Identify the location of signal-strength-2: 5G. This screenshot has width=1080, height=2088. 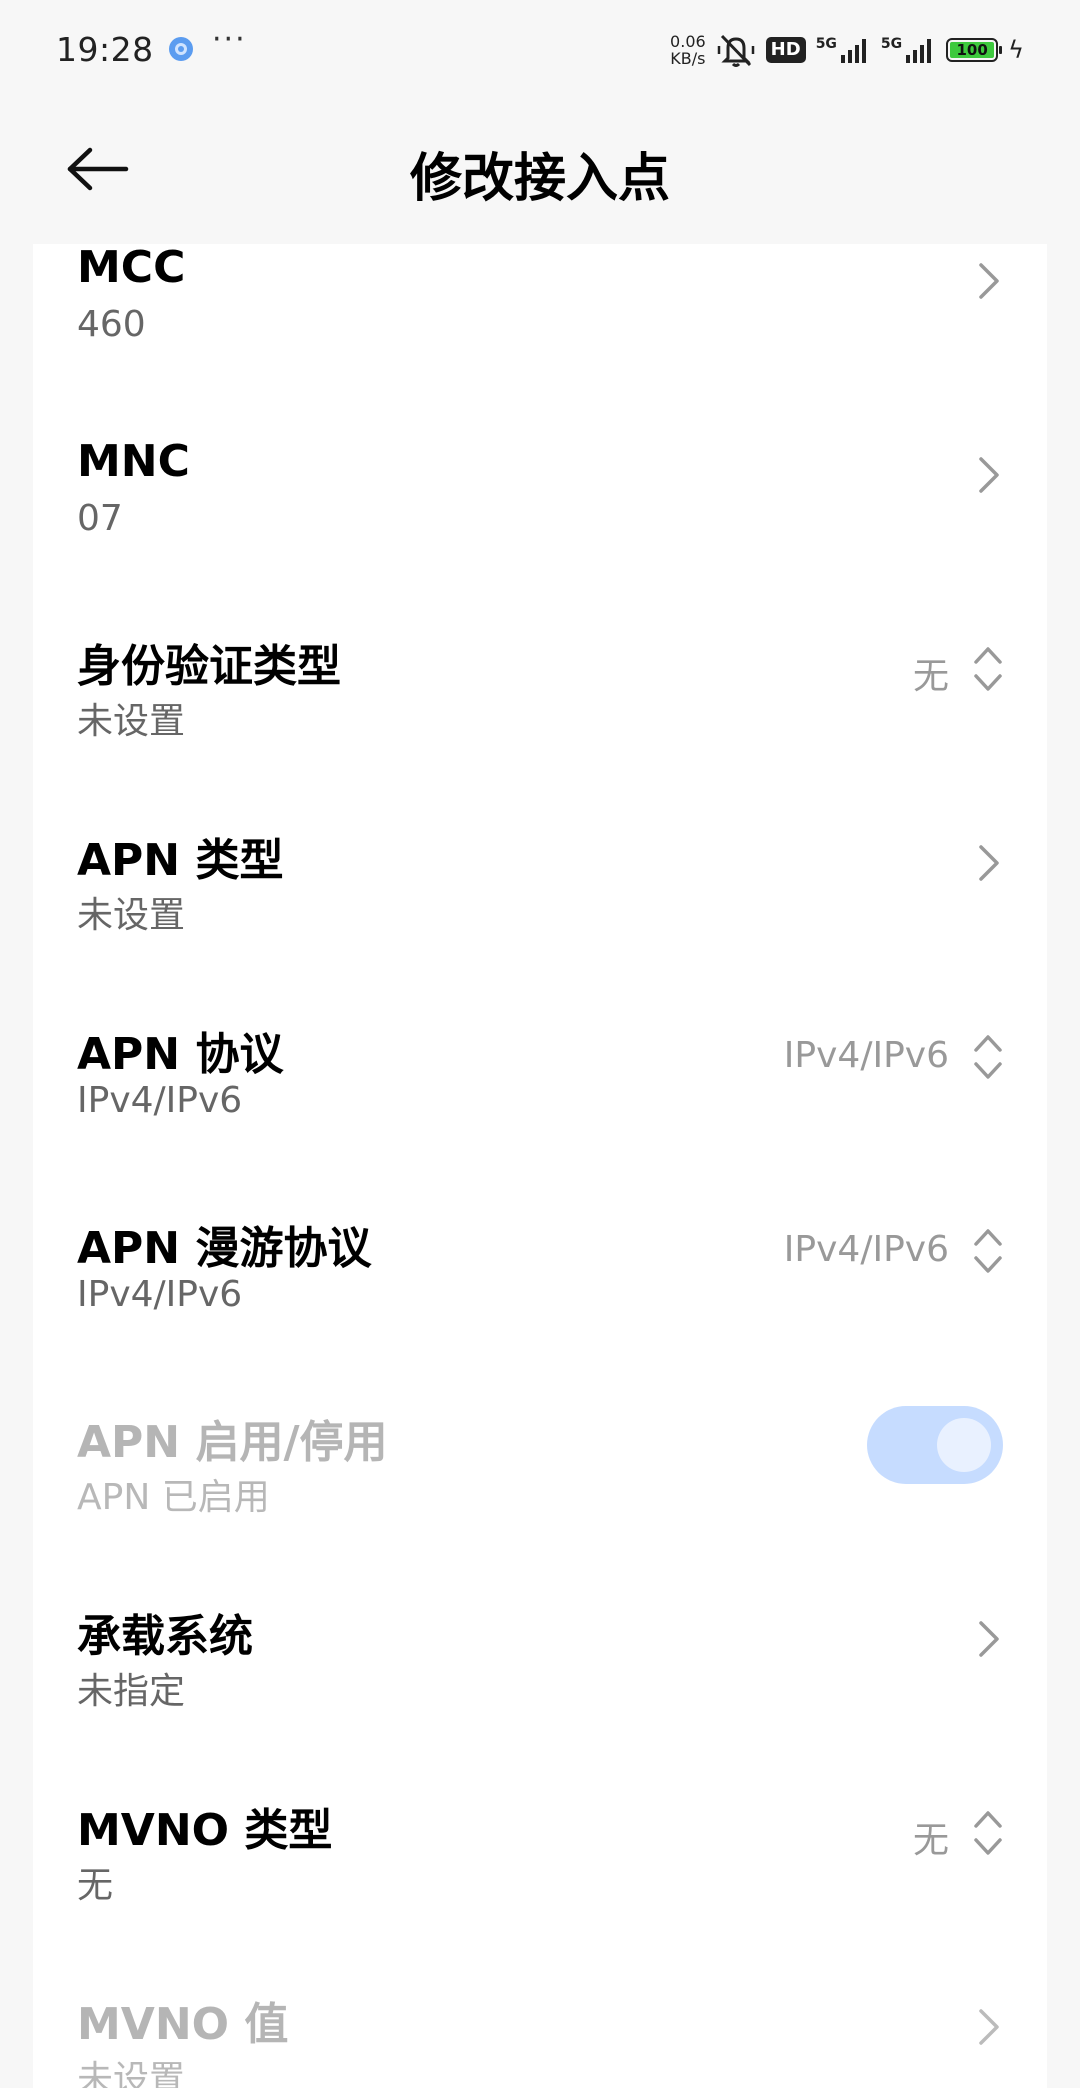
(908, 50).